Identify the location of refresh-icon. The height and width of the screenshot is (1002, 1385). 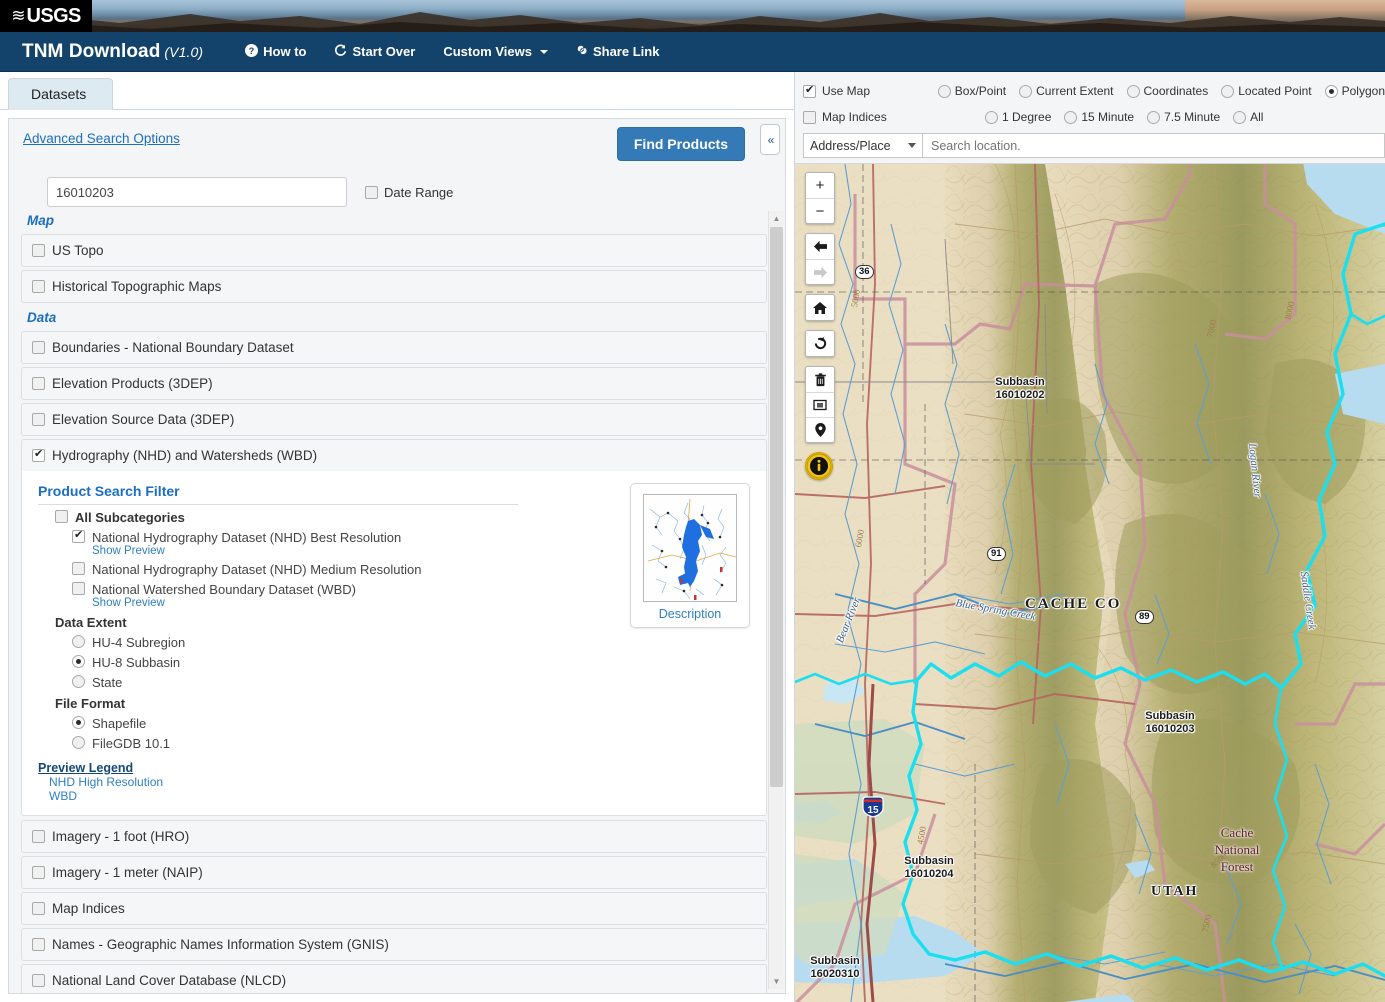
(820, 343).